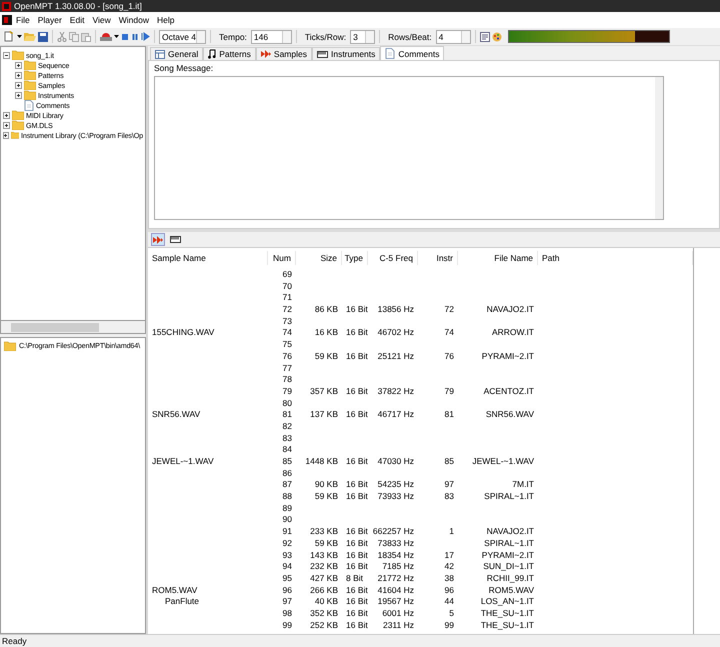 This screenshot has width=720, height=647. I want to click on tab: Instruments, so click(346, 53).